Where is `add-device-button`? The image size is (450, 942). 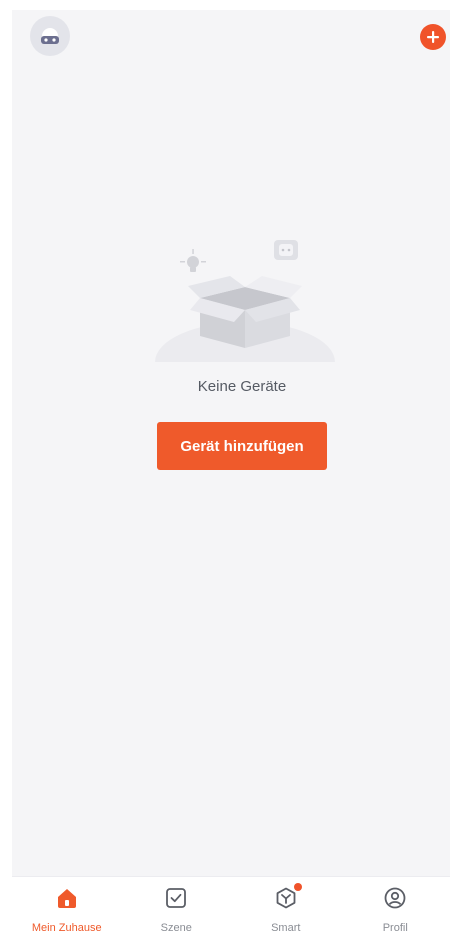 add-device-button is located at coordinates (433, 37).